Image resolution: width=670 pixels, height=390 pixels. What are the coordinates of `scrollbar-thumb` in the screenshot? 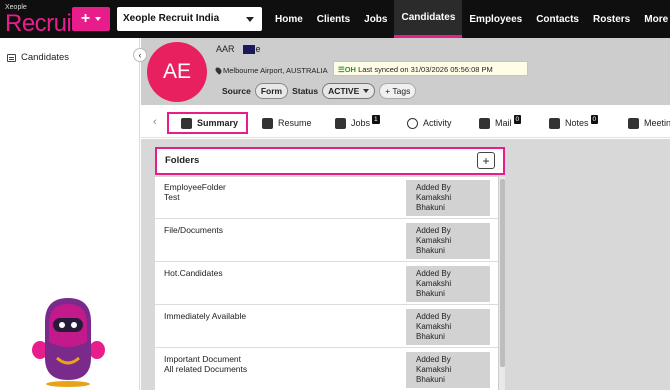 It's located at (502, 273).